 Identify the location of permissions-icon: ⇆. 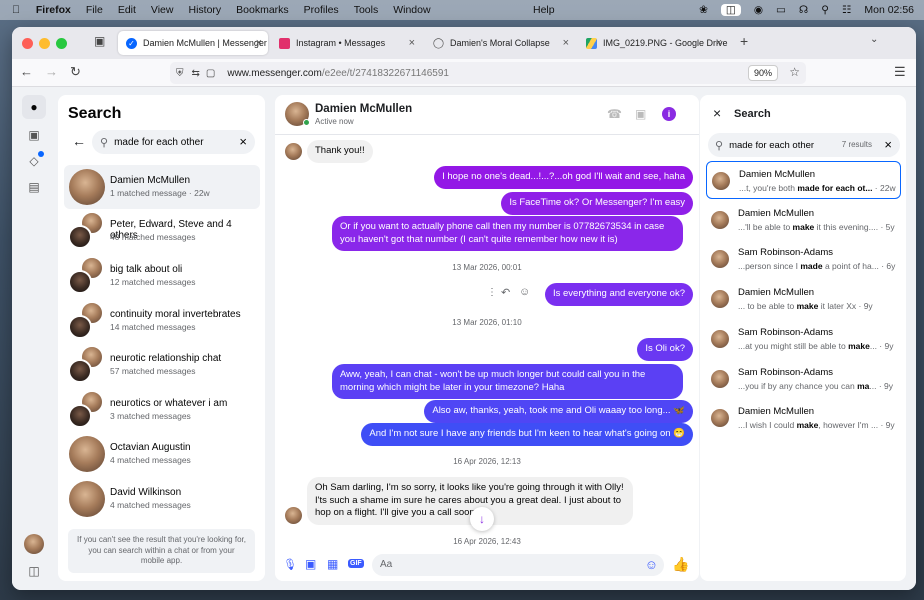
(196, 73).